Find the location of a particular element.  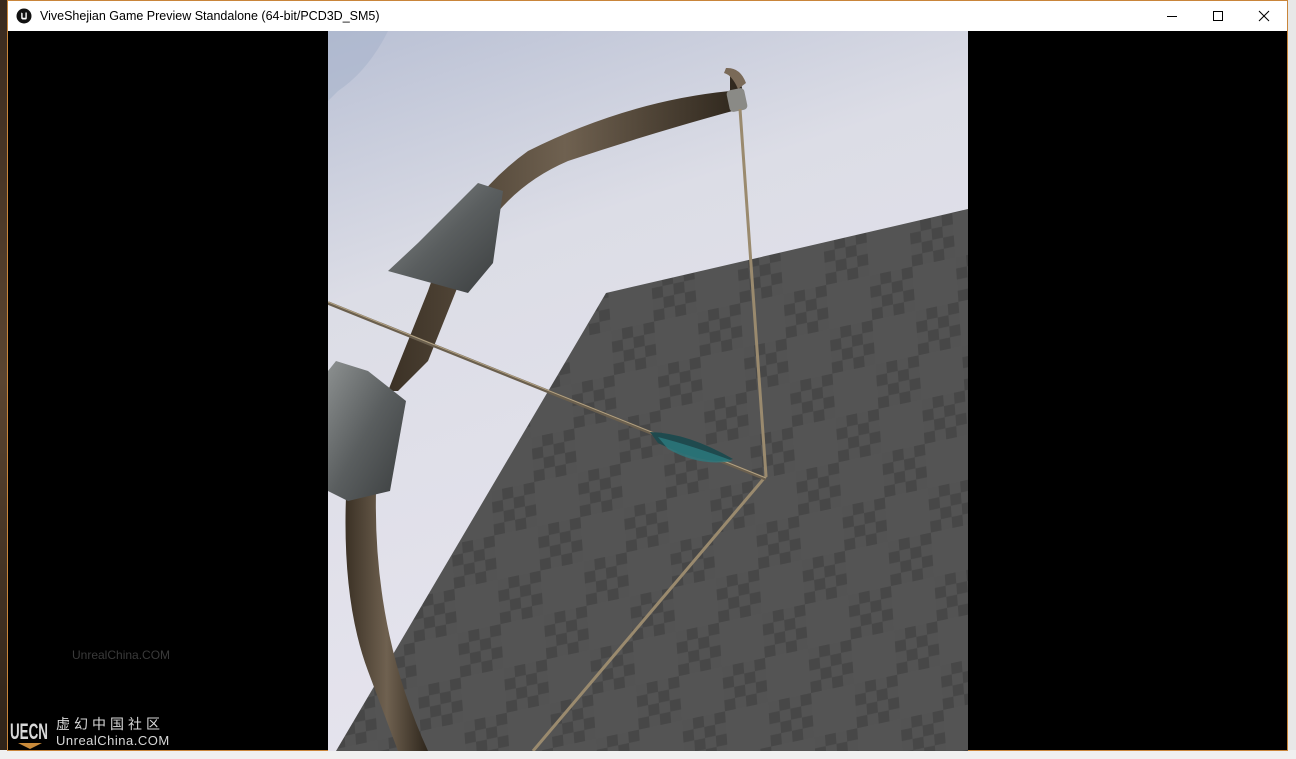

unrealchina-logo: UECN 虚幻中国社区 UnrealChina.COM is located at coordinates (90, 732).